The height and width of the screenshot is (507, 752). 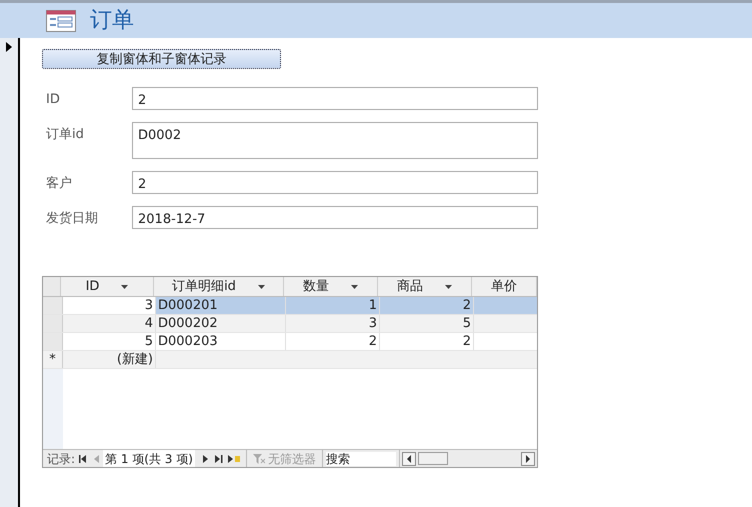 I want to click on column-header: ID, so click(x=107, y=286).